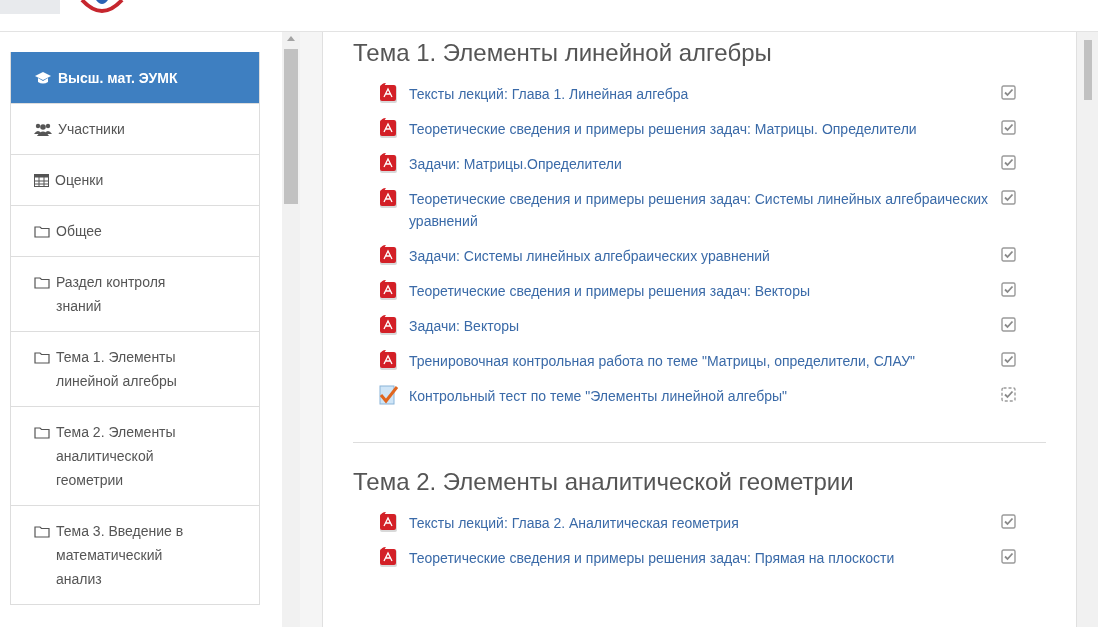  What do you see at coordinates (700, 255) in the screenshot?
I see `activity-link: Задачи: Системы линейных алгебраических уравнений` at bounding box center [700, 255].